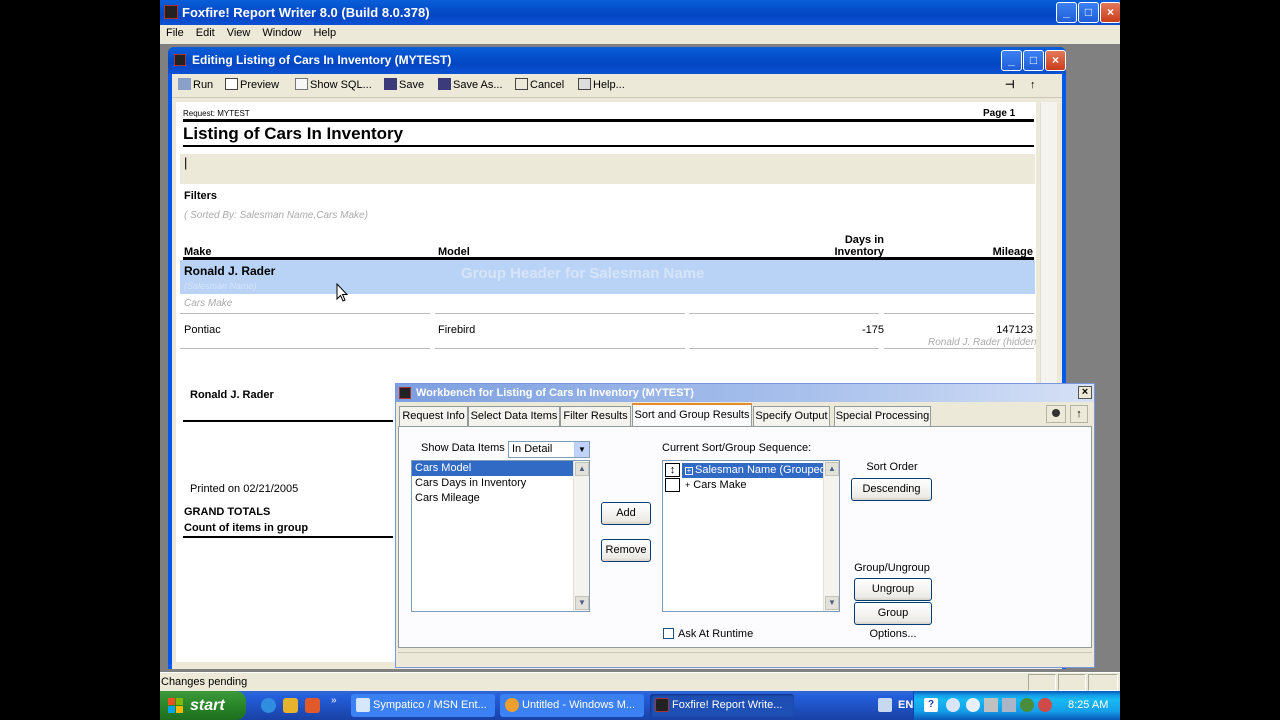 The height and width of the screenshot is (720, 1280). Describe the element at coordinates (204, 682) in the screenshot. I see `status-text: Changes pending` at that location.